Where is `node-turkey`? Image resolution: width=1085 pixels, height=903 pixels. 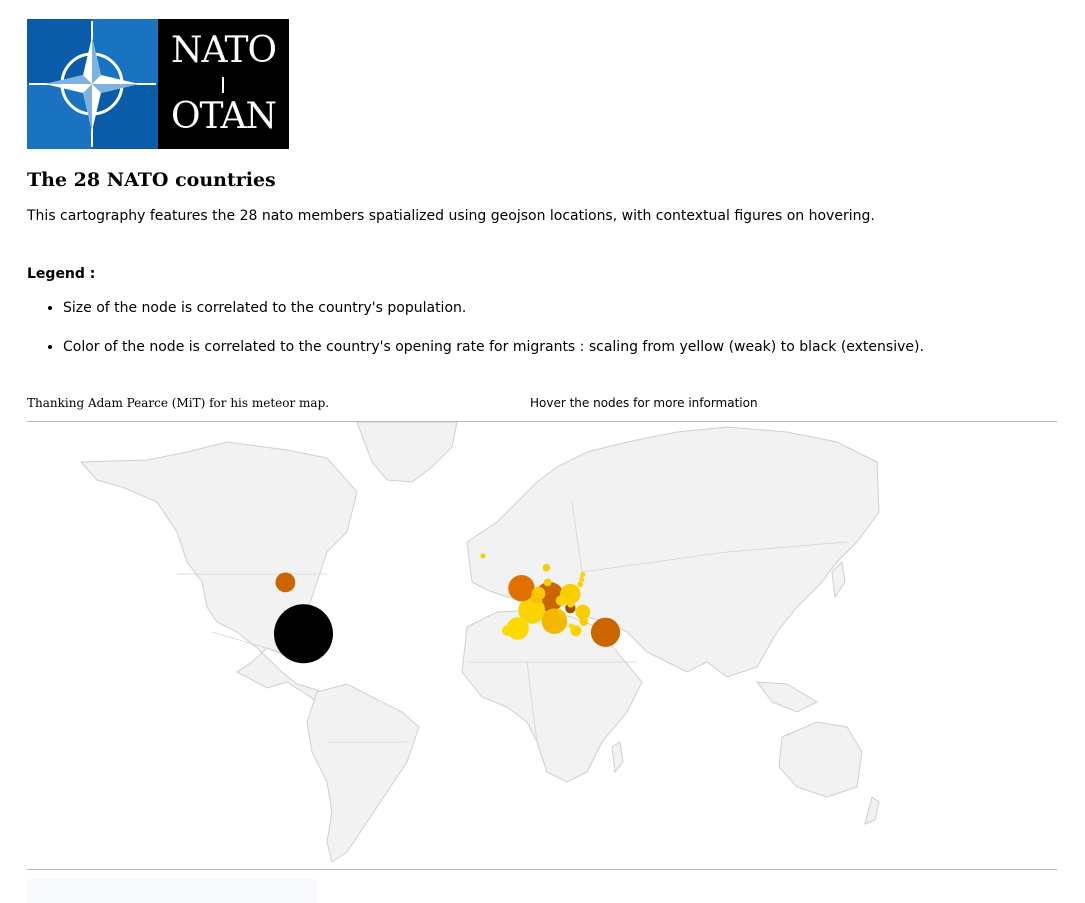
node-turkey is located at coordinates (605, 632).